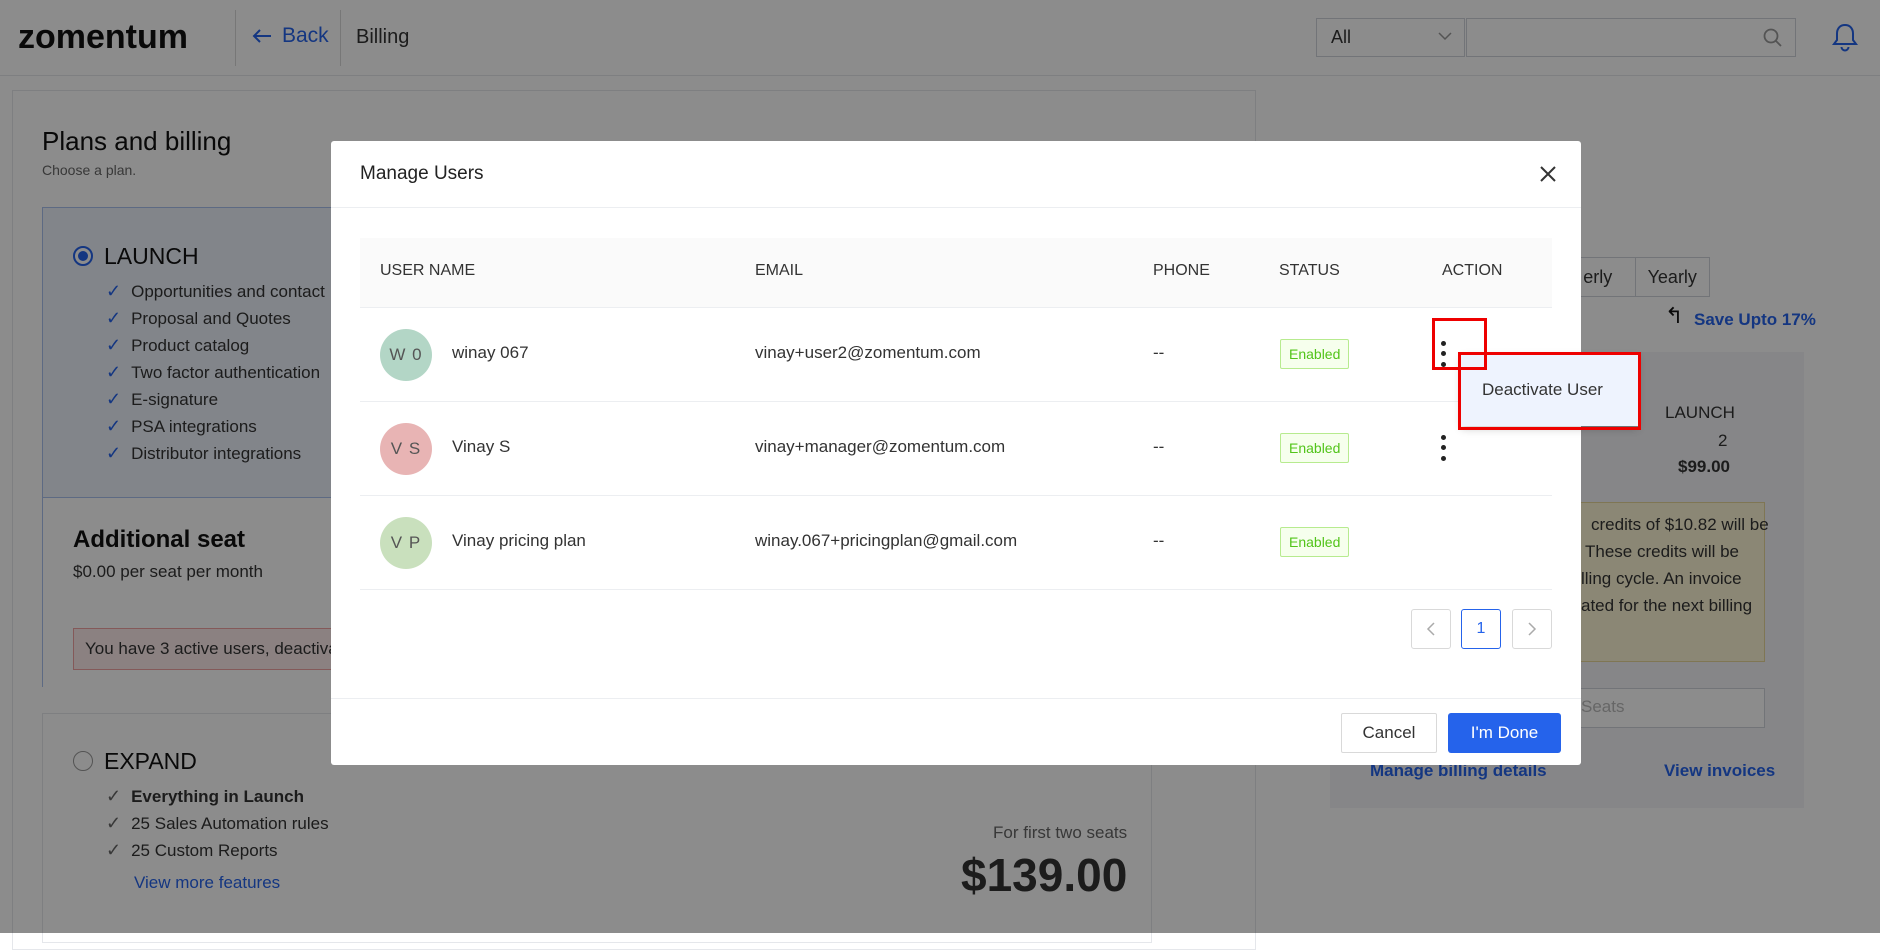  Describe the element at coordinates (779, 270) in the screenshot. I see `column-header-email: EMAIL` at that location.